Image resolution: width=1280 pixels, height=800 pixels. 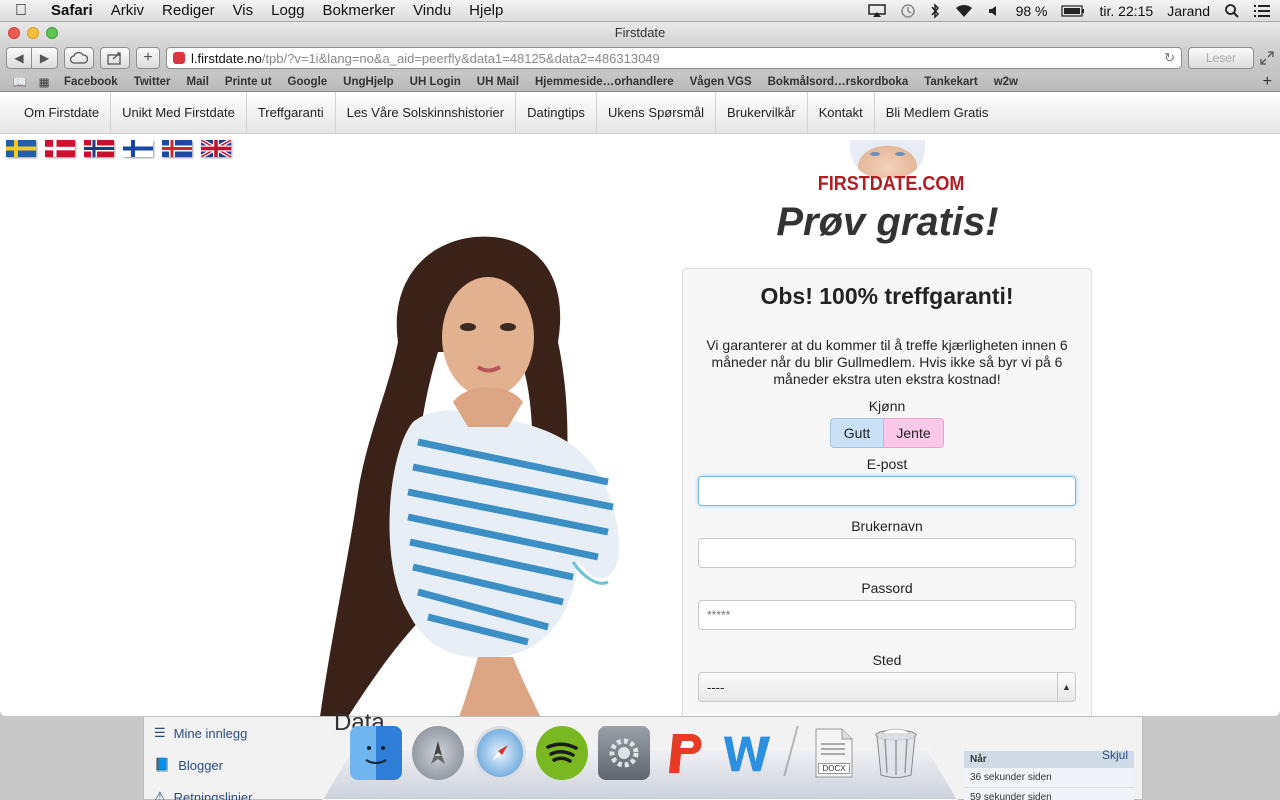 What do you see at coordinates (914, 433) in the screenshot?
I see `gender-female-button: Jente` at bounding box center [914, 433].